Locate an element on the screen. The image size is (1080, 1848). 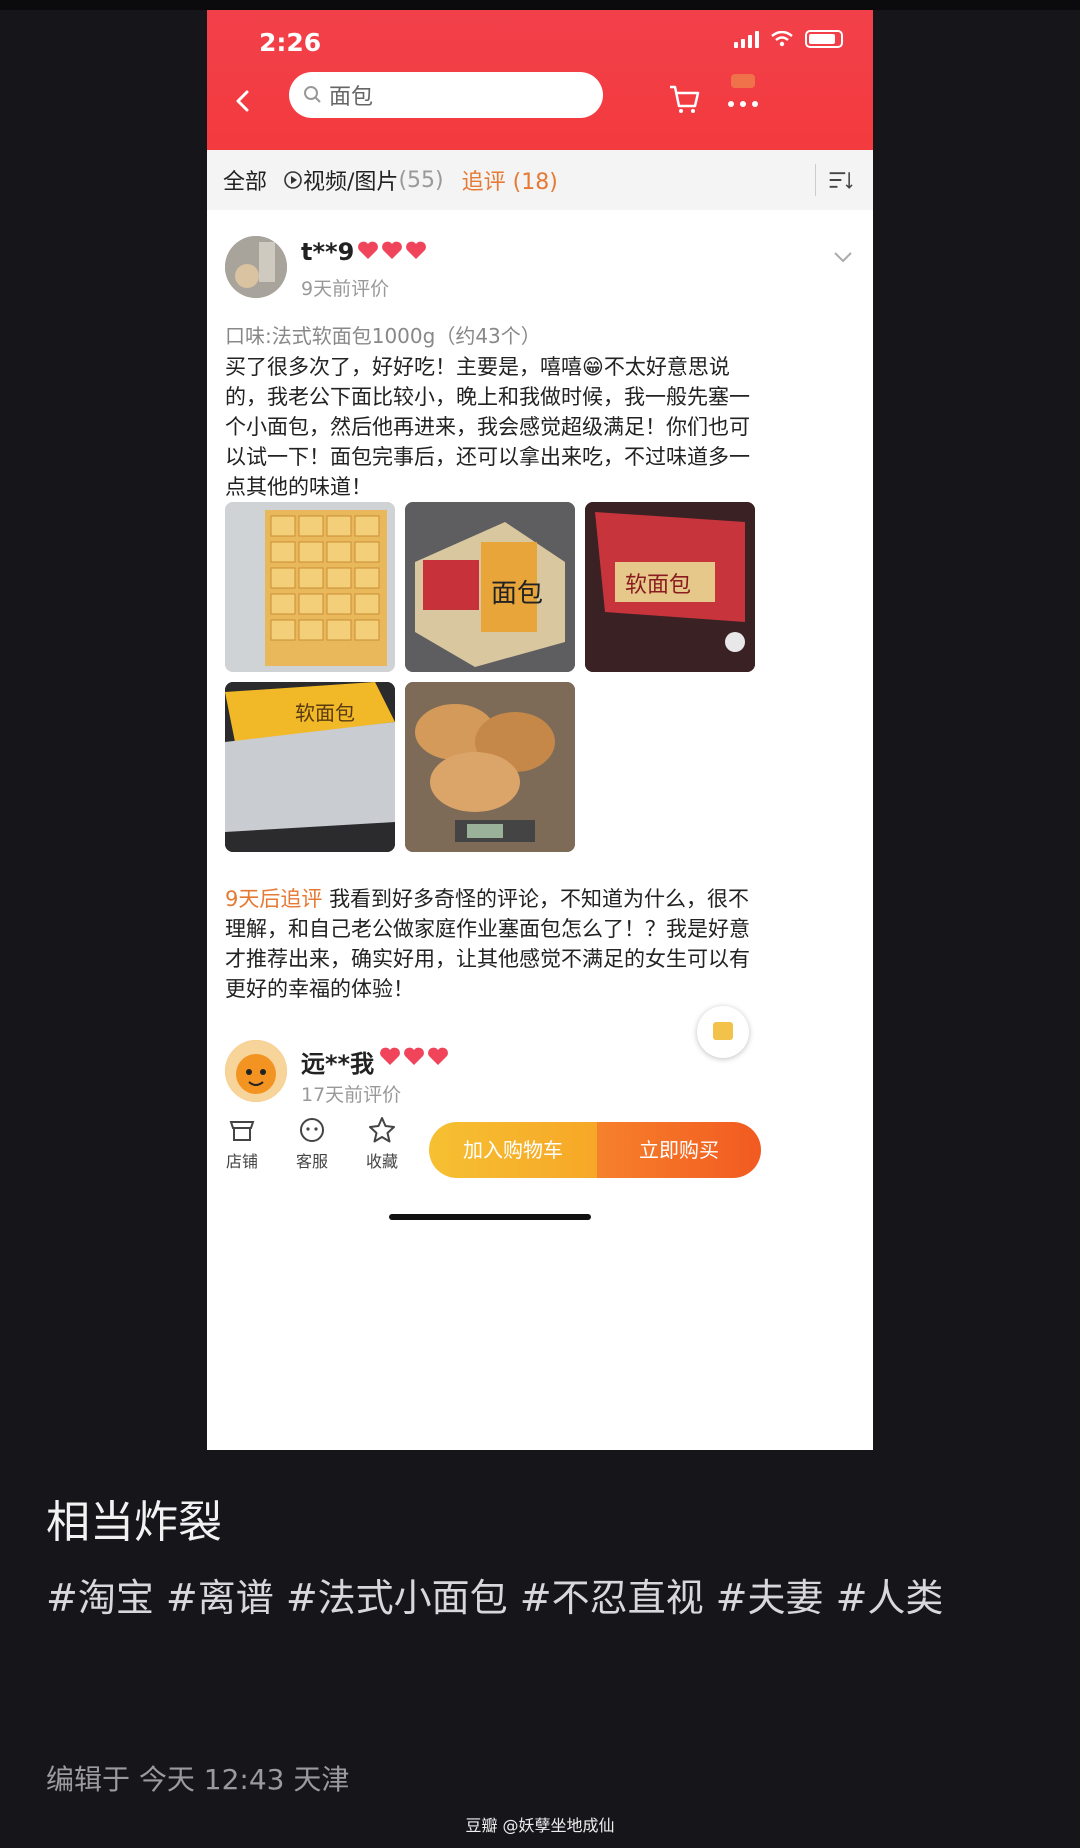
wifi-icon is located at coordinates (782, 39).